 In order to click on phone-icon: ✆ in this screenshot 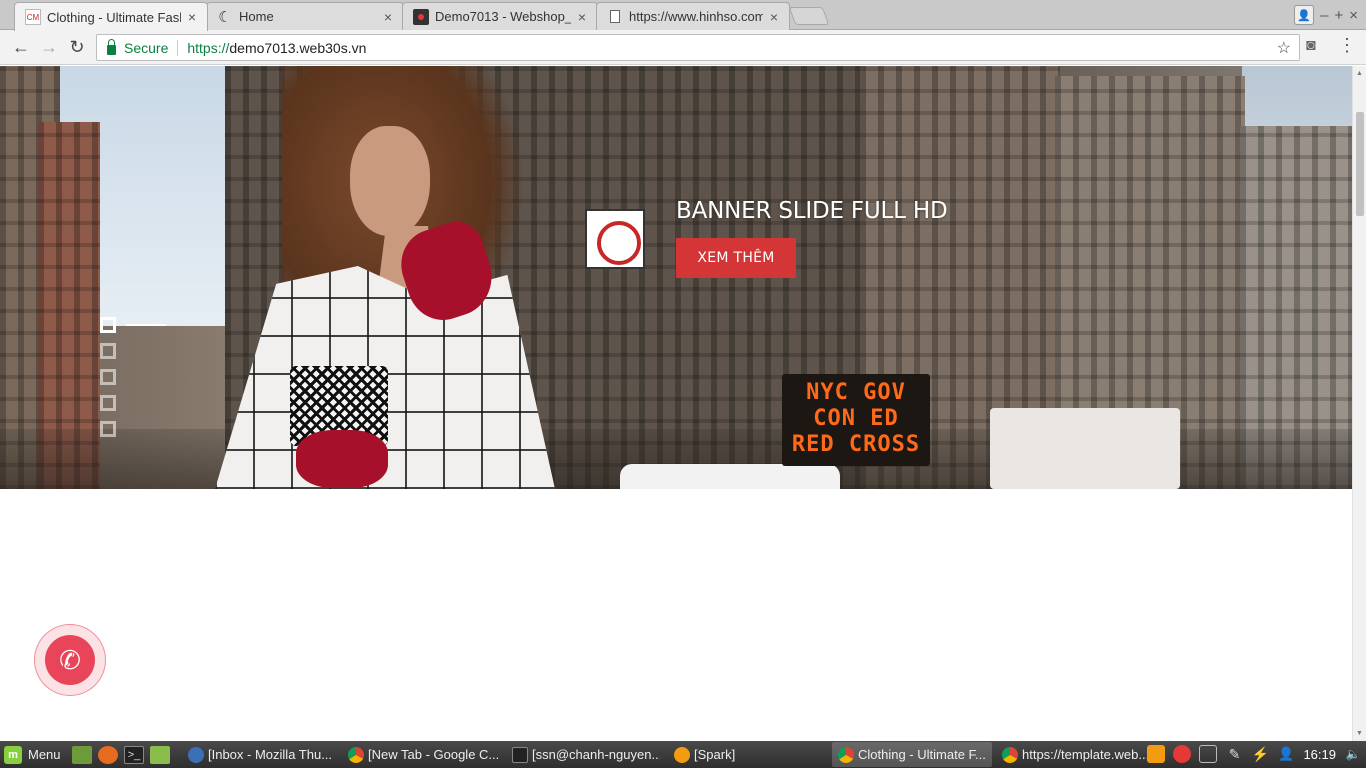, I will do `click(70, 660)`.